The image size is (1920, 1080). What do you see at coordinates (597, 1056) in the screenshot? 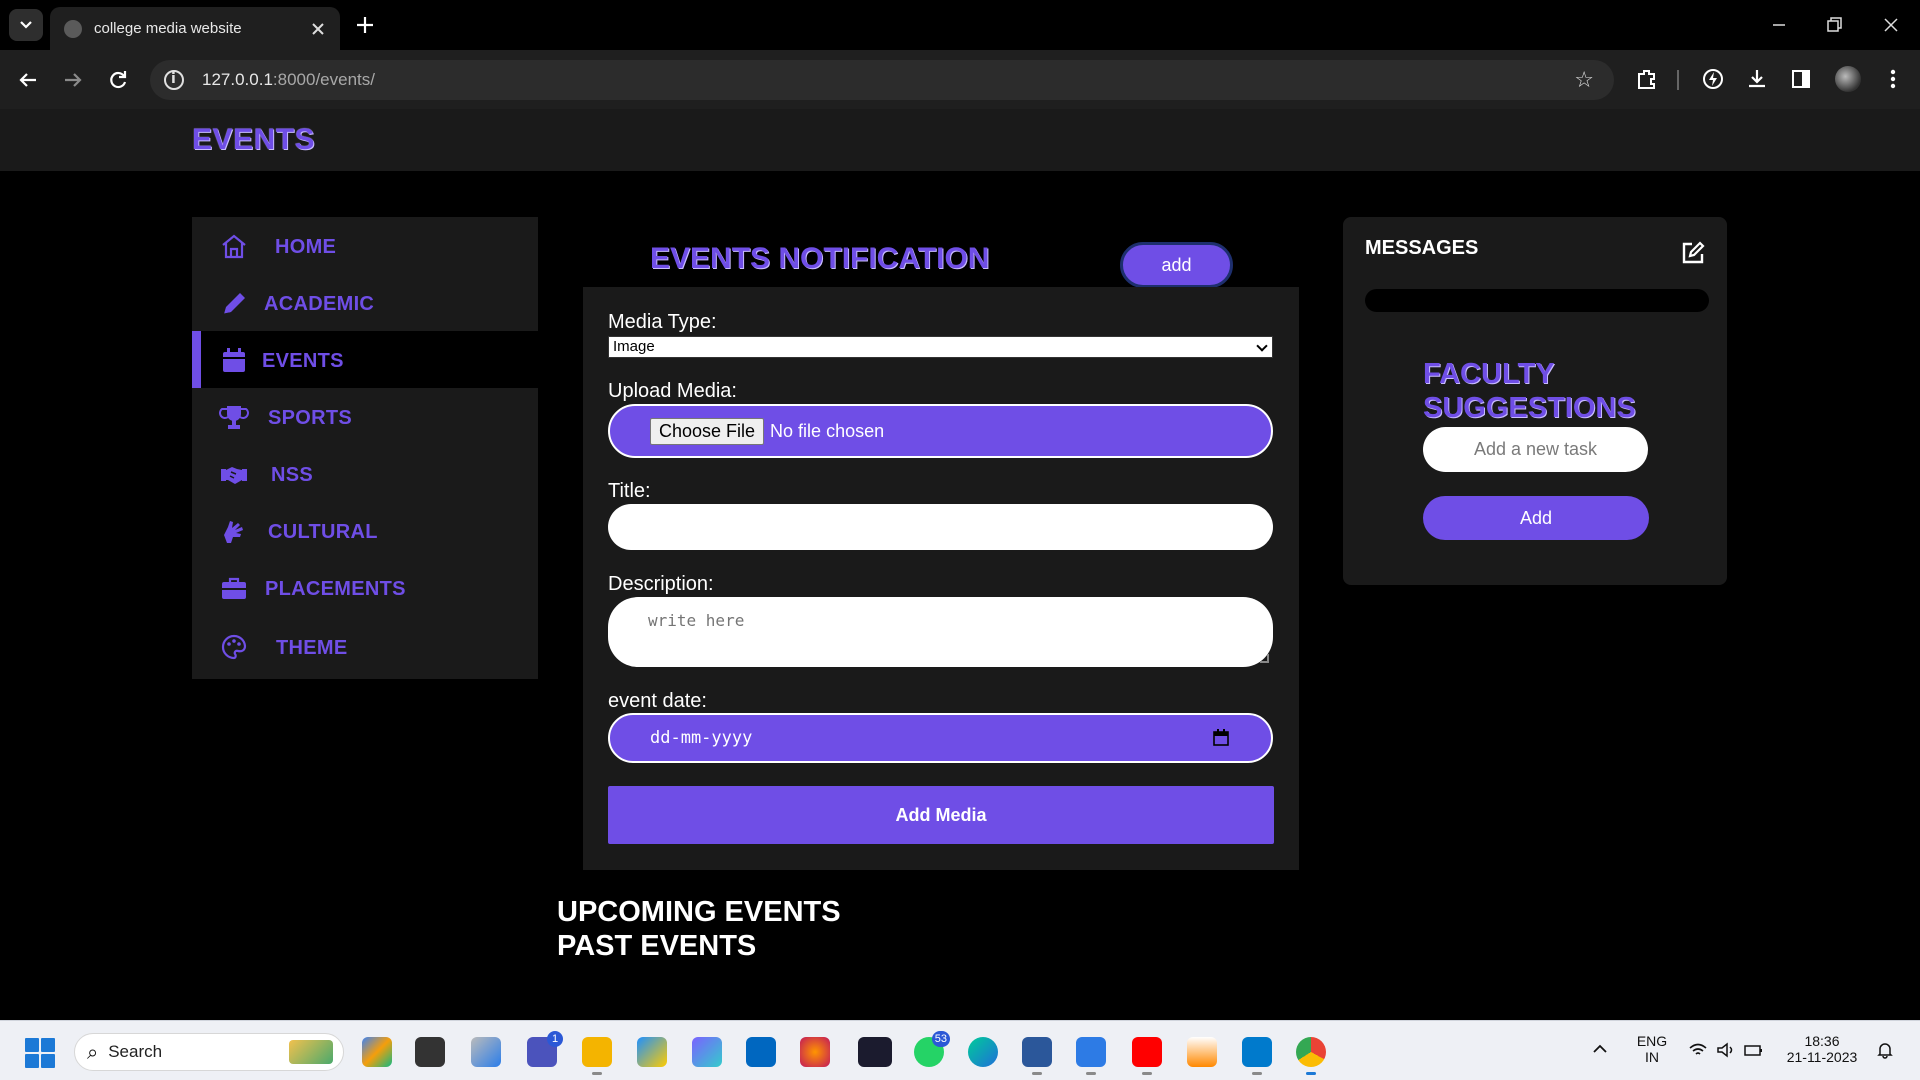
I see `file-explorer-icon` at bounding box center [597, 1056].